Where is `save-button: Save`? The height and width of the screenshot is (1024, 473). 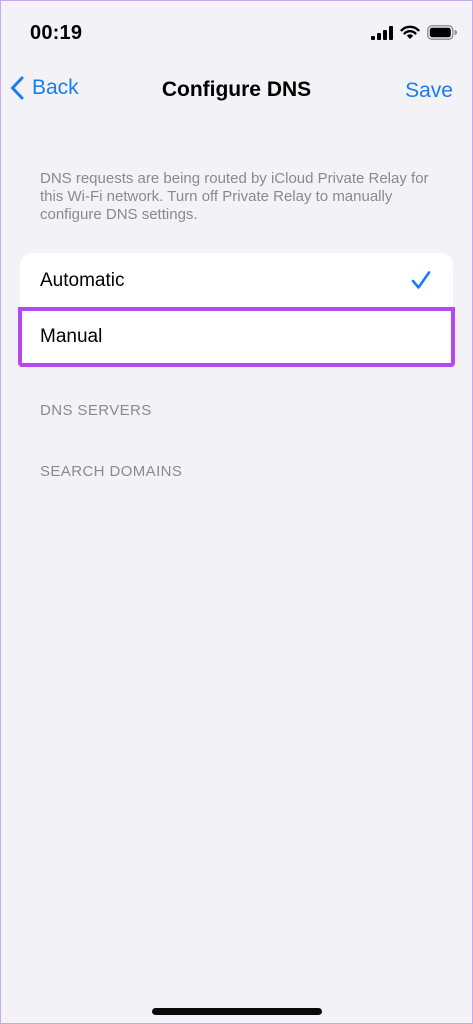 save-button: Save is located at coordinates (429, 91).